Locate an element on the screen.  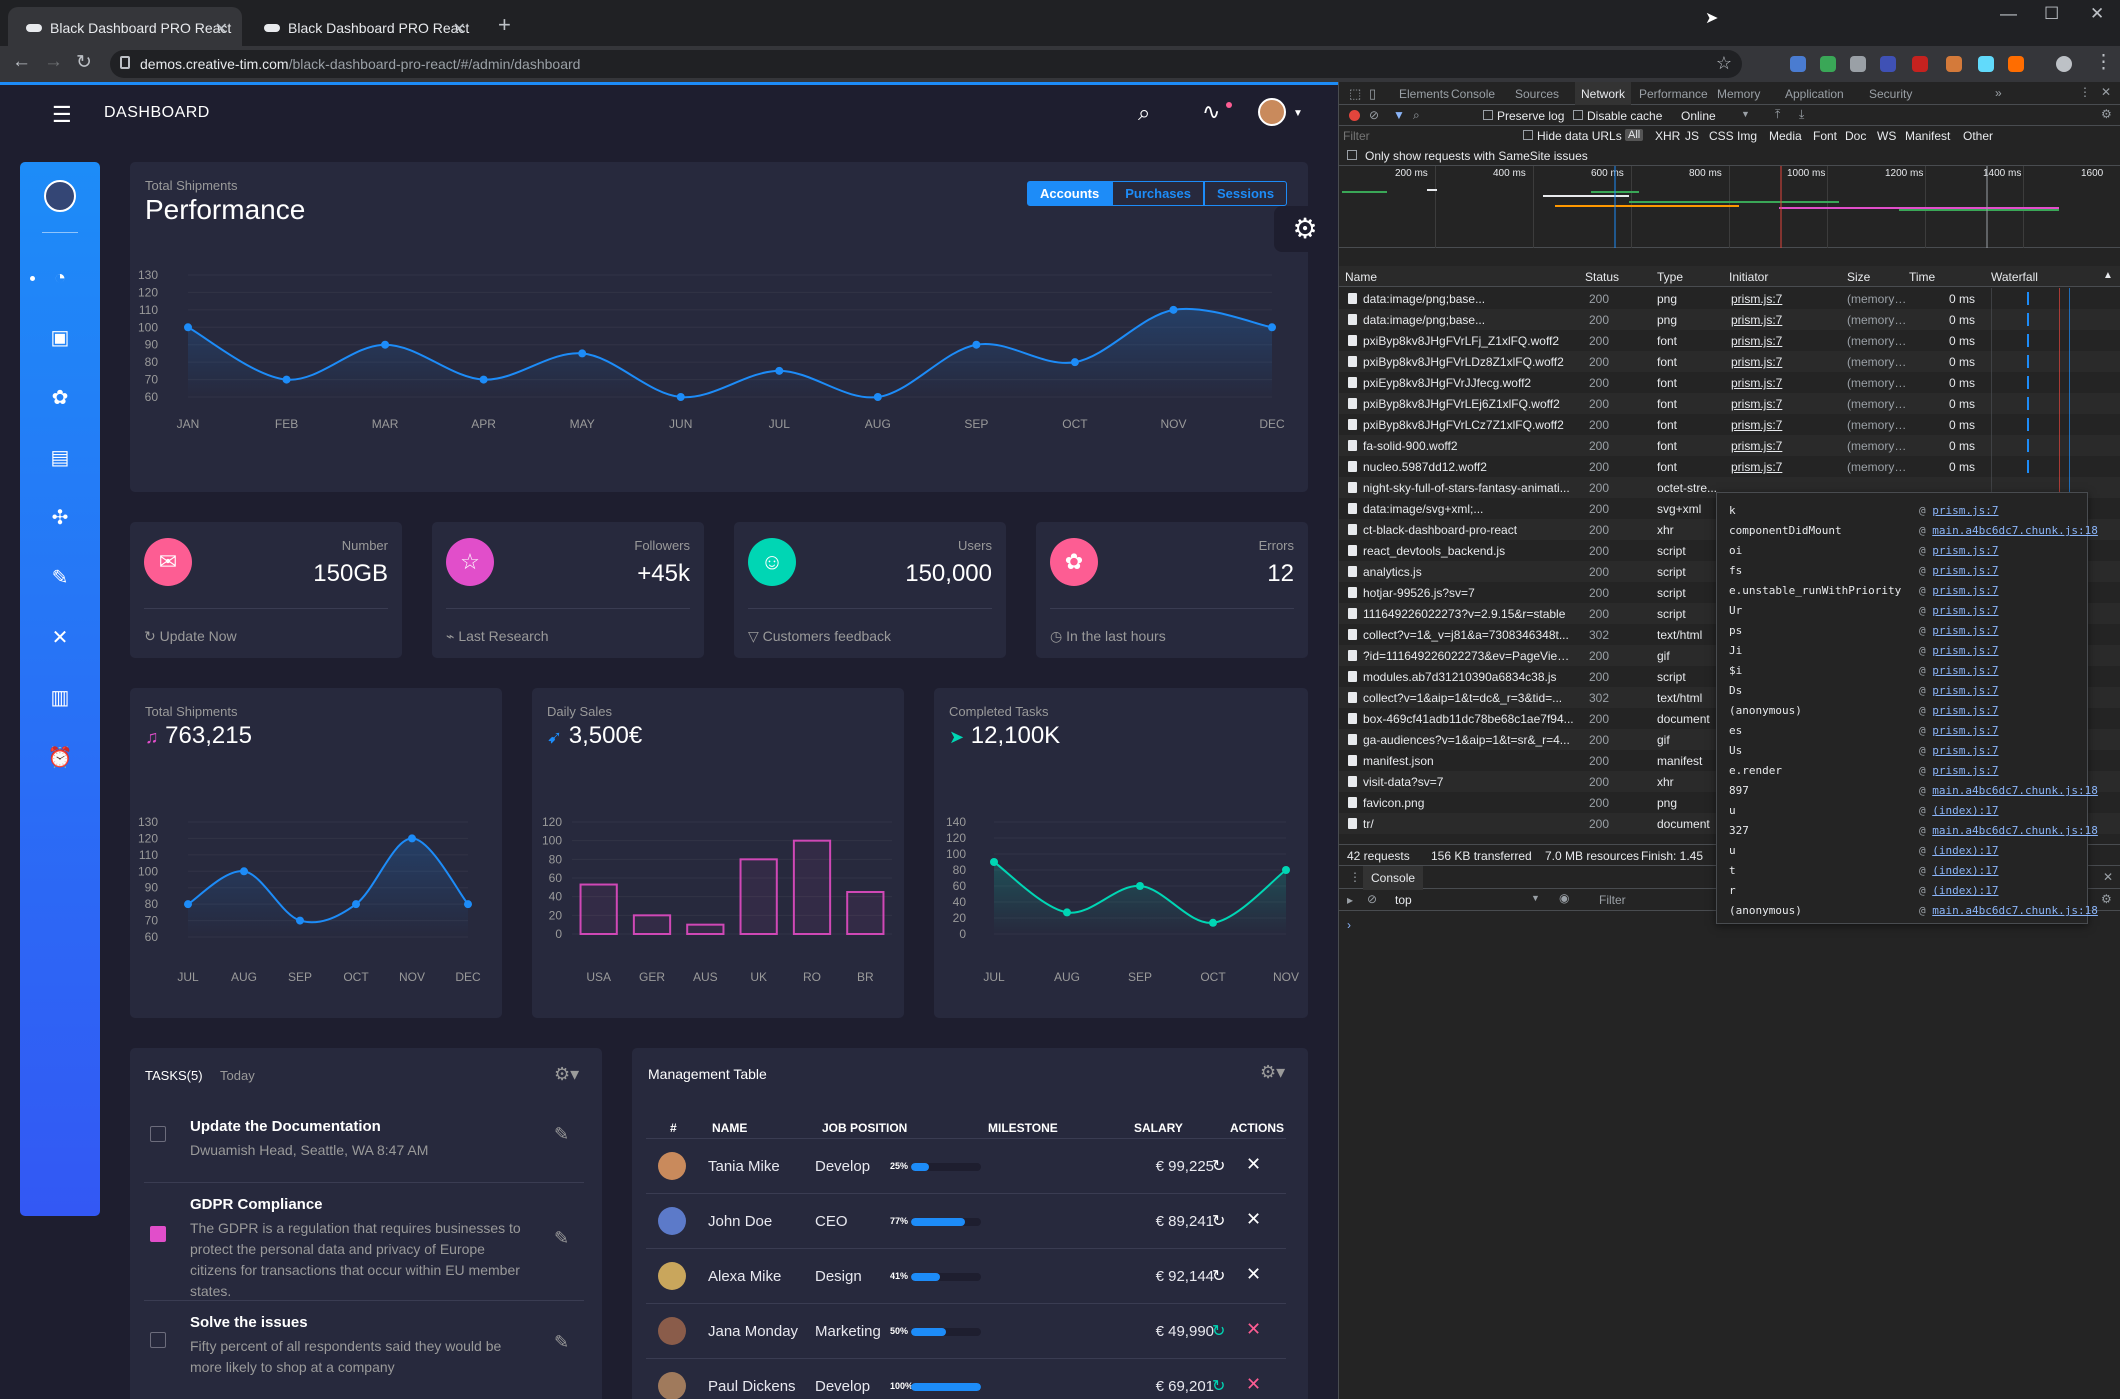
import-icon: ⤒ is located at coordinates (1777, 114).